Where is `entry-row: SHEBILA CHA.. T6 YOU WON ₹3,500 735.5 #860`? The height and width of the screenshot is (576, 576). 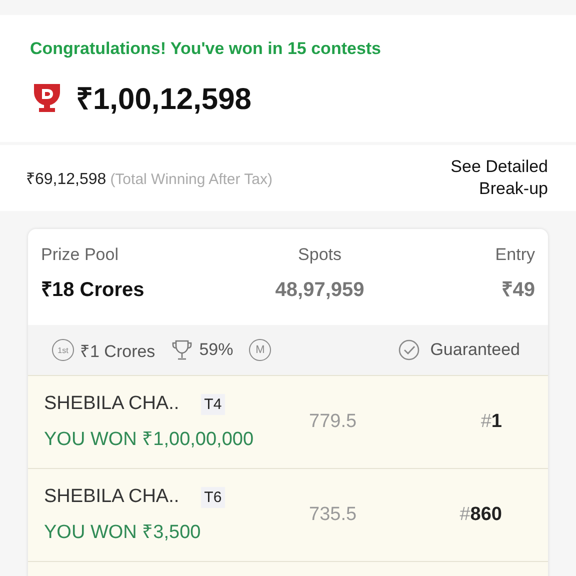
entry-row: SHEBILA CHA.. T6 YOU WON ₹3,500 735.5 #860 is located at coordinates (288, 514).